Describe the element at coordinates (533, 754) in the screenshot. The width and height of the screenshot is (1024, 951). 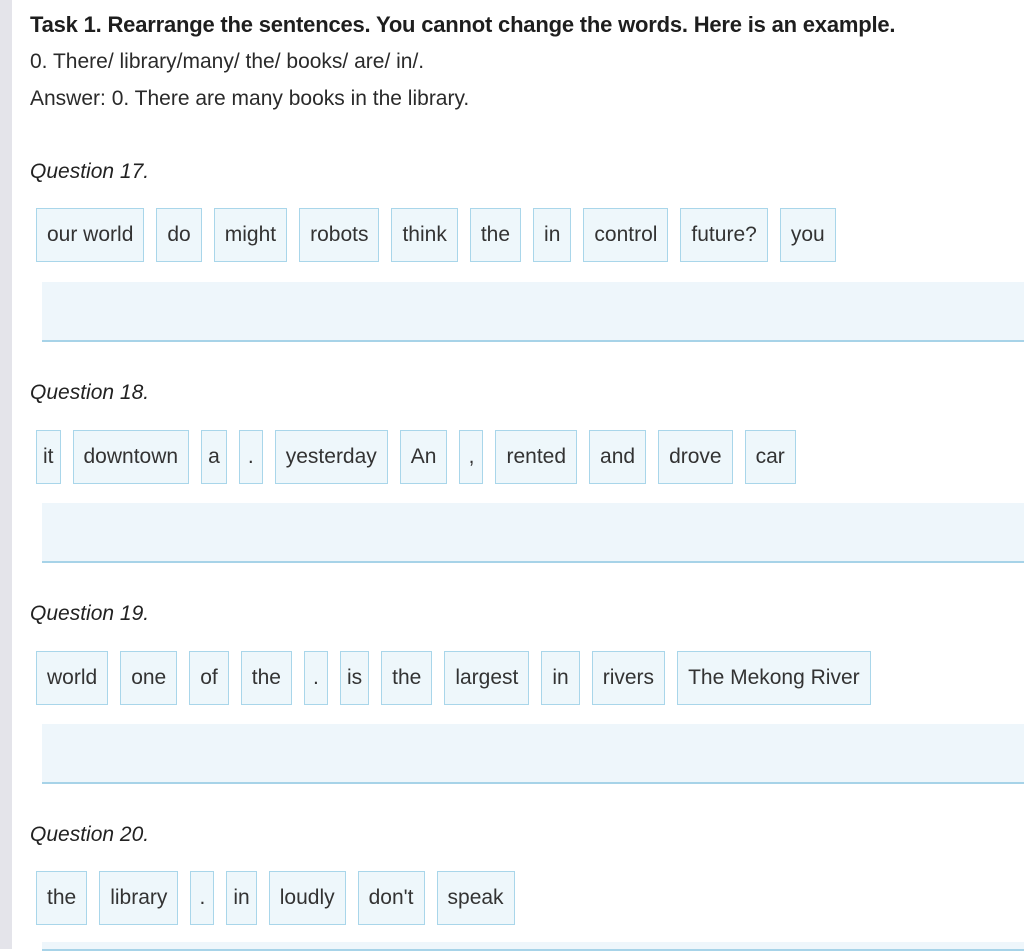
I see `question-19-answer-dropzone` at that location.